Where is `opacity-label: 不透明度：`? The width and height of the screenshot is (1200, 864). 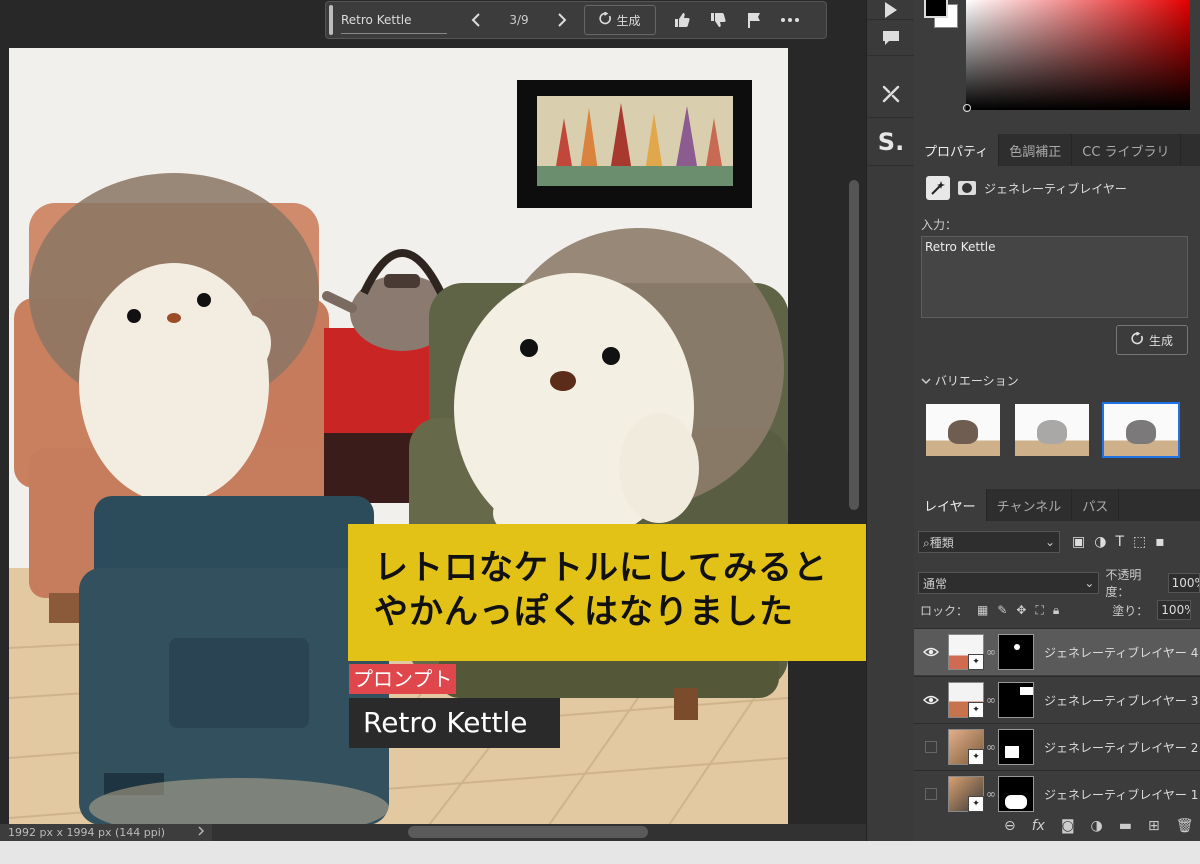
opacity-label: 不透明度： is located at coordinates (1123, 583).